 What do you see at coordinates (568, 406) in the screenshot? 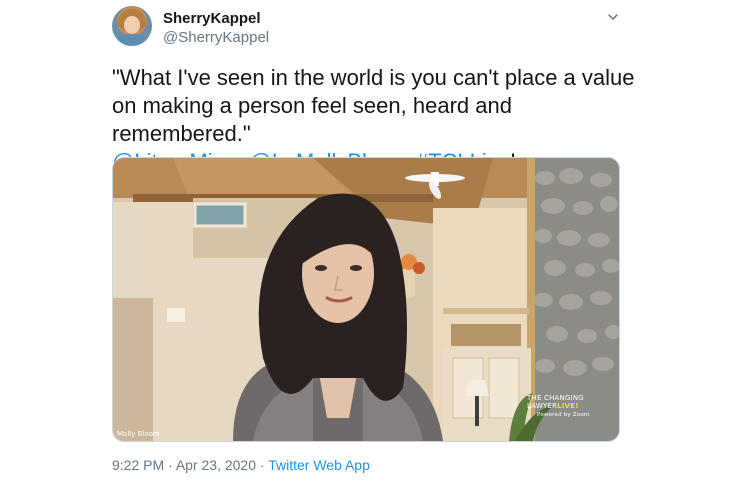
I see `brand-line-2b: LIVE!` at bounding box center [568, 406].